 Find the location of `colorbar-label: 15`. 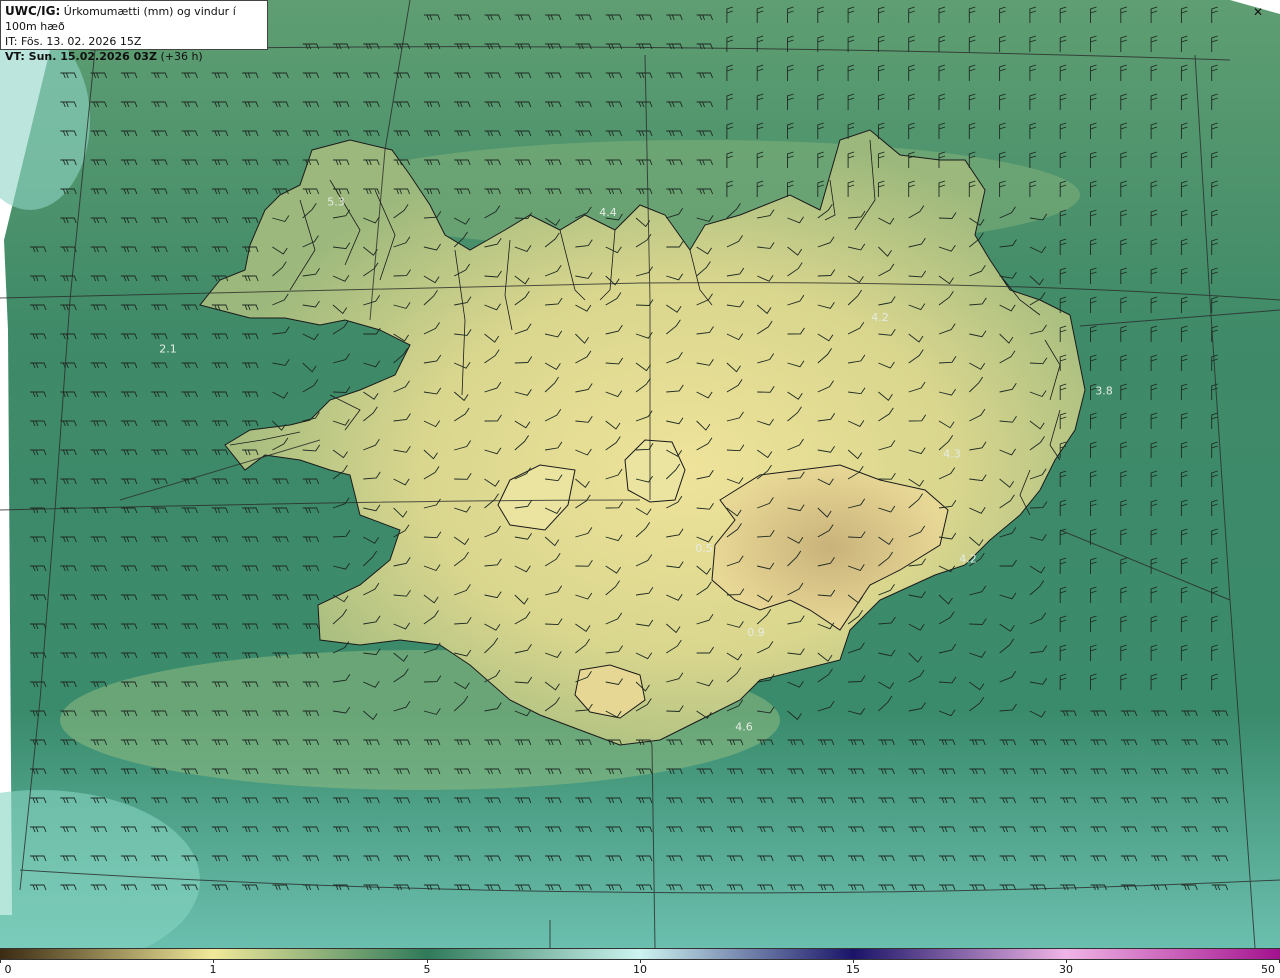

colorbar-label: 15 is located at coordinates (853, 969).